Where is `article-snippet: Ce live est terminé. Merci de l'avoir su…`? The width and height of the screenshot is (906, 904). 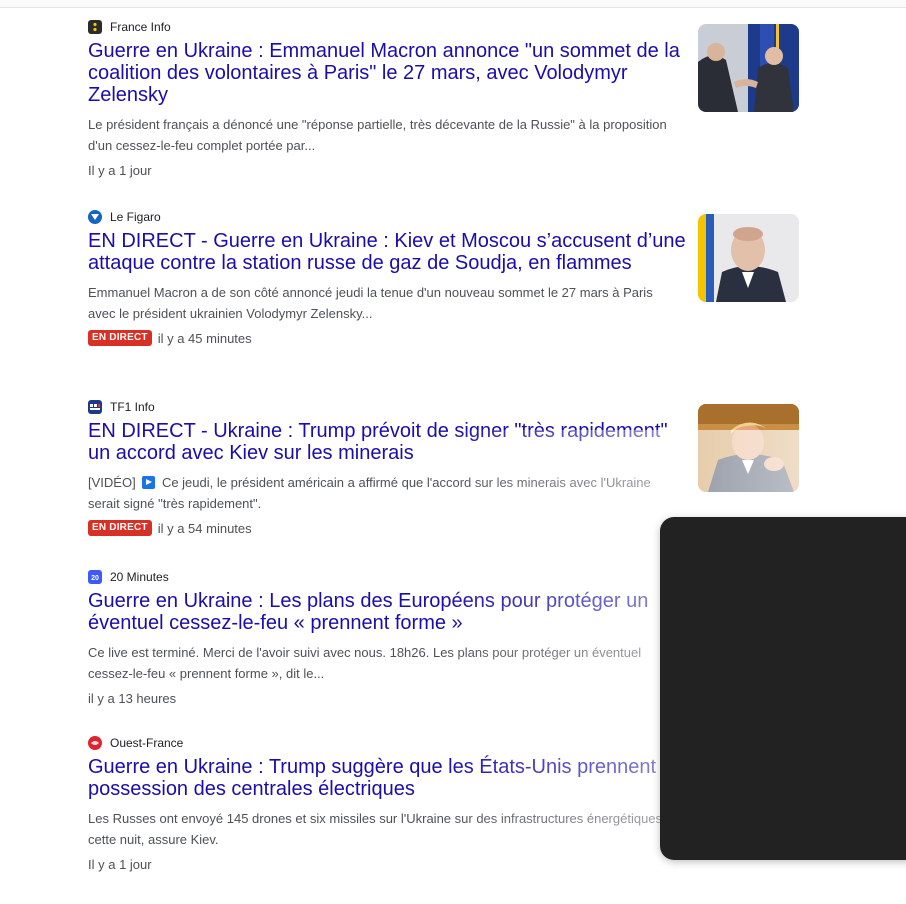 article-snippet: Ce live est terminé. Merci de l'avoir su… is located at coordinates (365, 663).